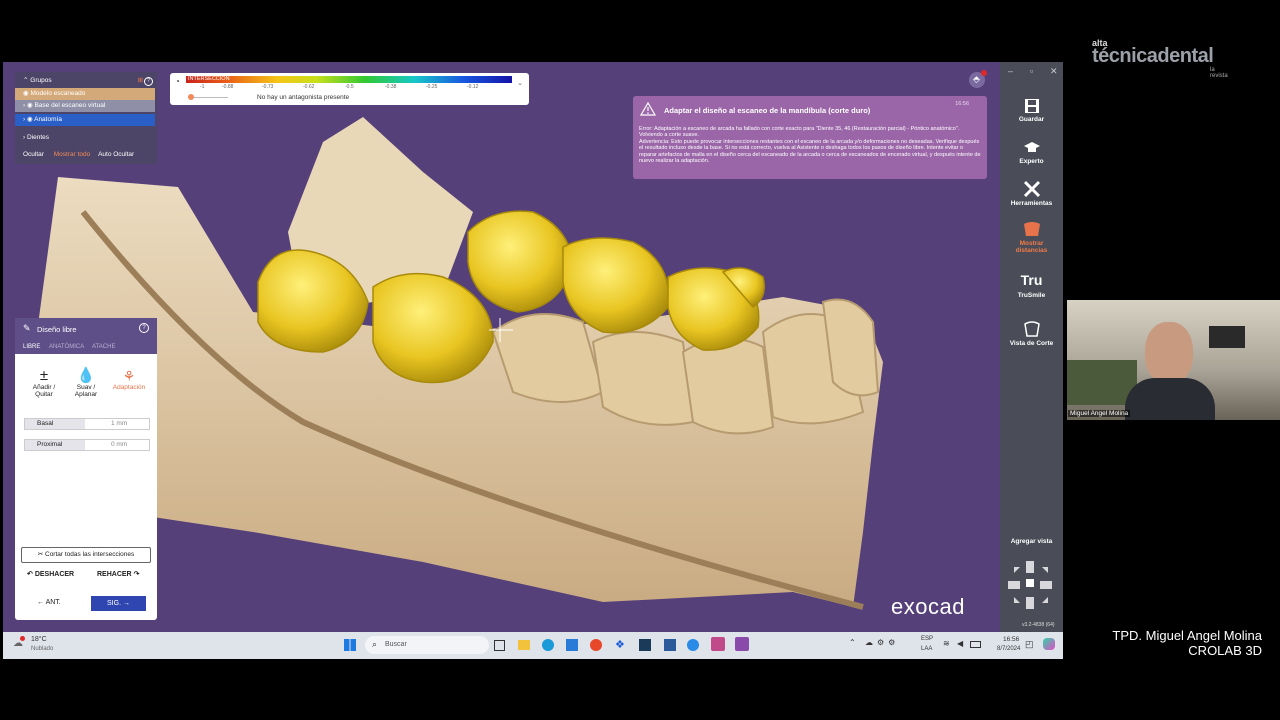 The height and width of the screenshot is (720, 1280). Describe the element at coordinates (1031, 285) in the screenshot. I see `trusmile-button: Tru TruSmile` at that location.